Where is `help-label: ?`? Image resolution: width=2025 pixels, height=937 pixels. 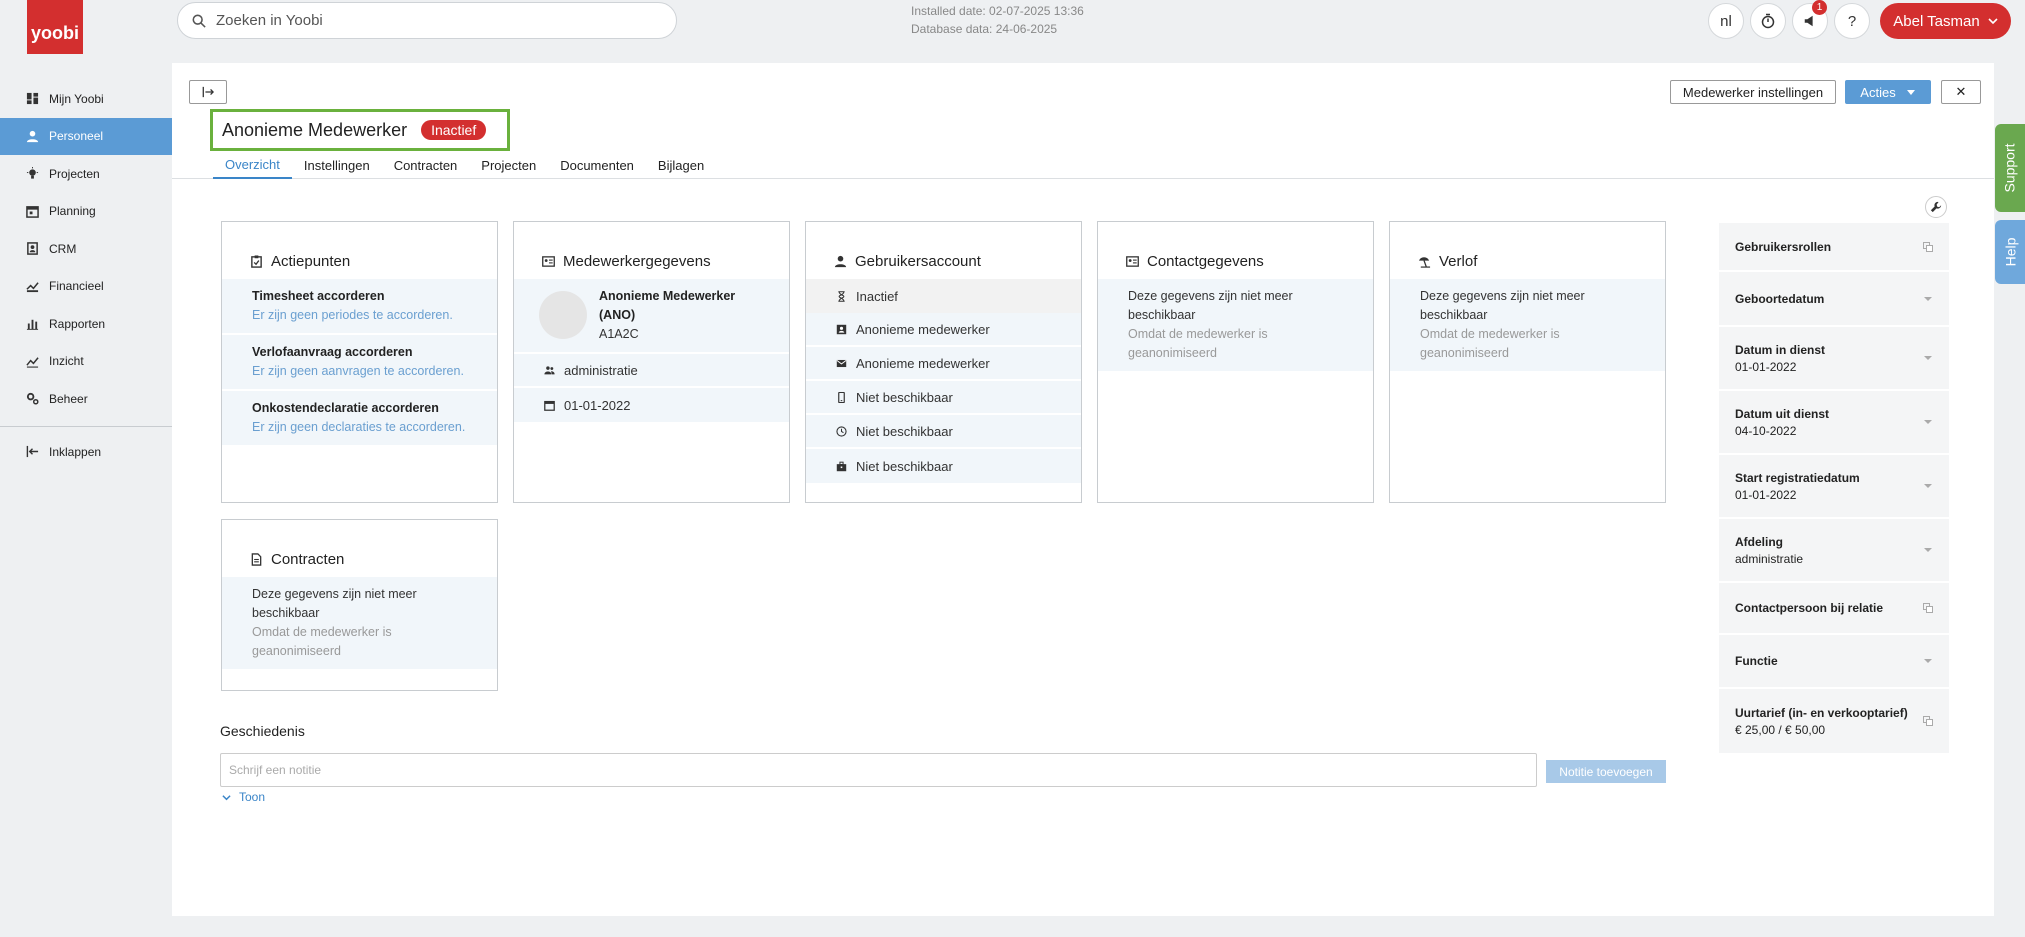 help-label: ? is located at coordinates (1852, 21).